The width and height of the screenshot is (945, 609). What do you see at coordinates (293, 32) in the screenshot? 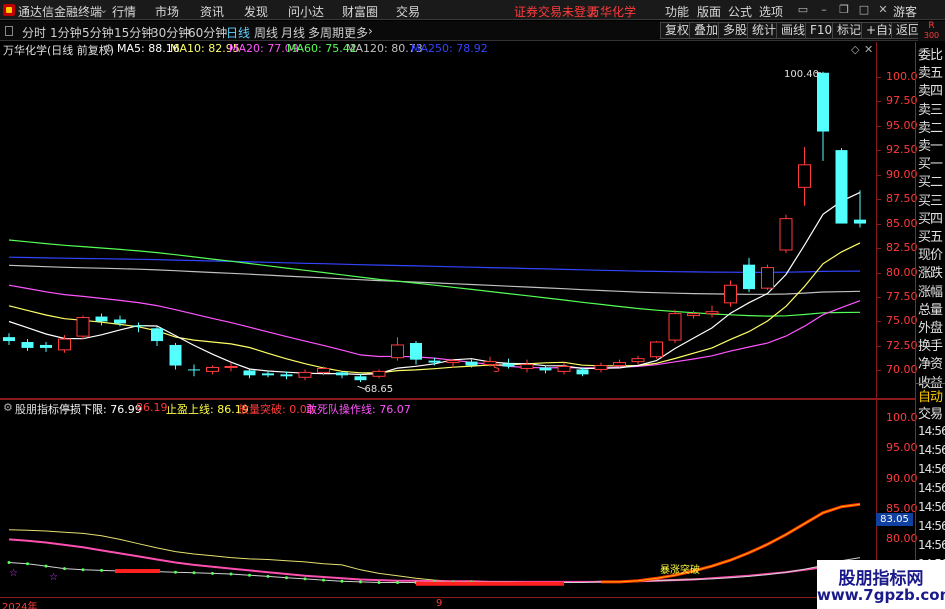
I see `period-monthly: 月线` at bounding box center [293, 32].